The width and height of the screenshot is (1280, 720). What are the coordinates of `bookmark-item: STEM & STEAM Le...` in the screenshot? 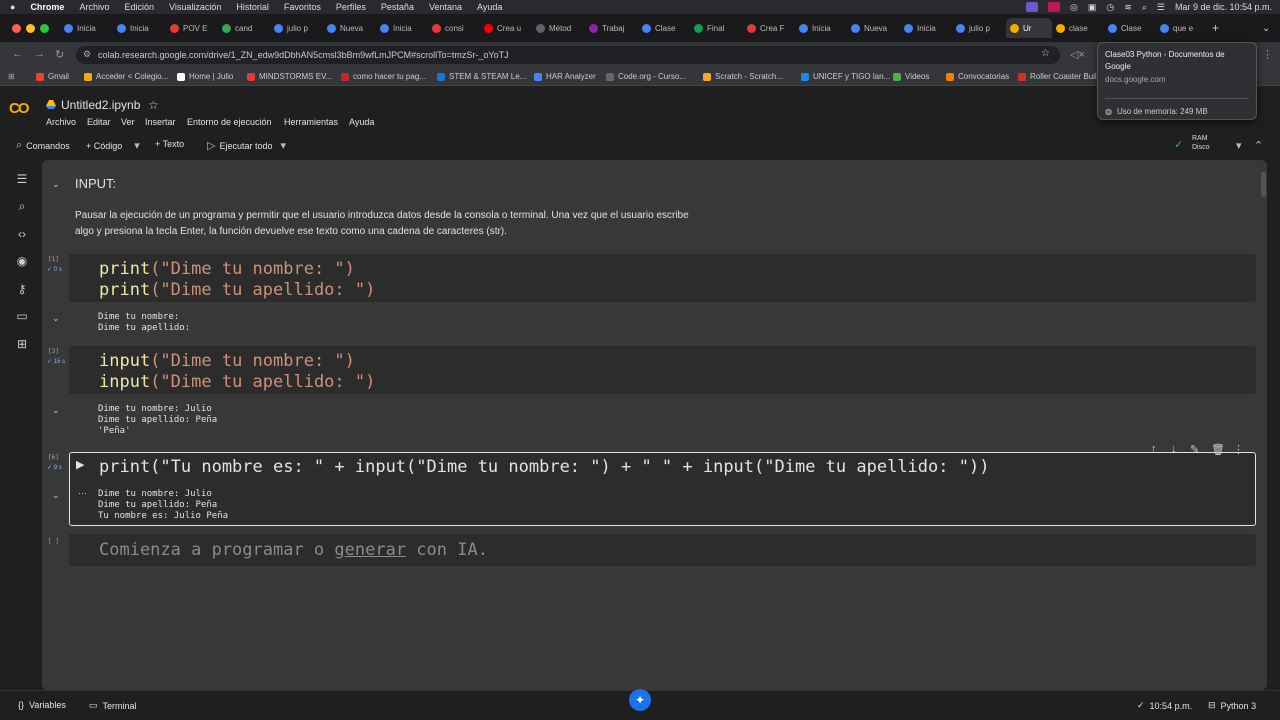 It's located at (481, 76).